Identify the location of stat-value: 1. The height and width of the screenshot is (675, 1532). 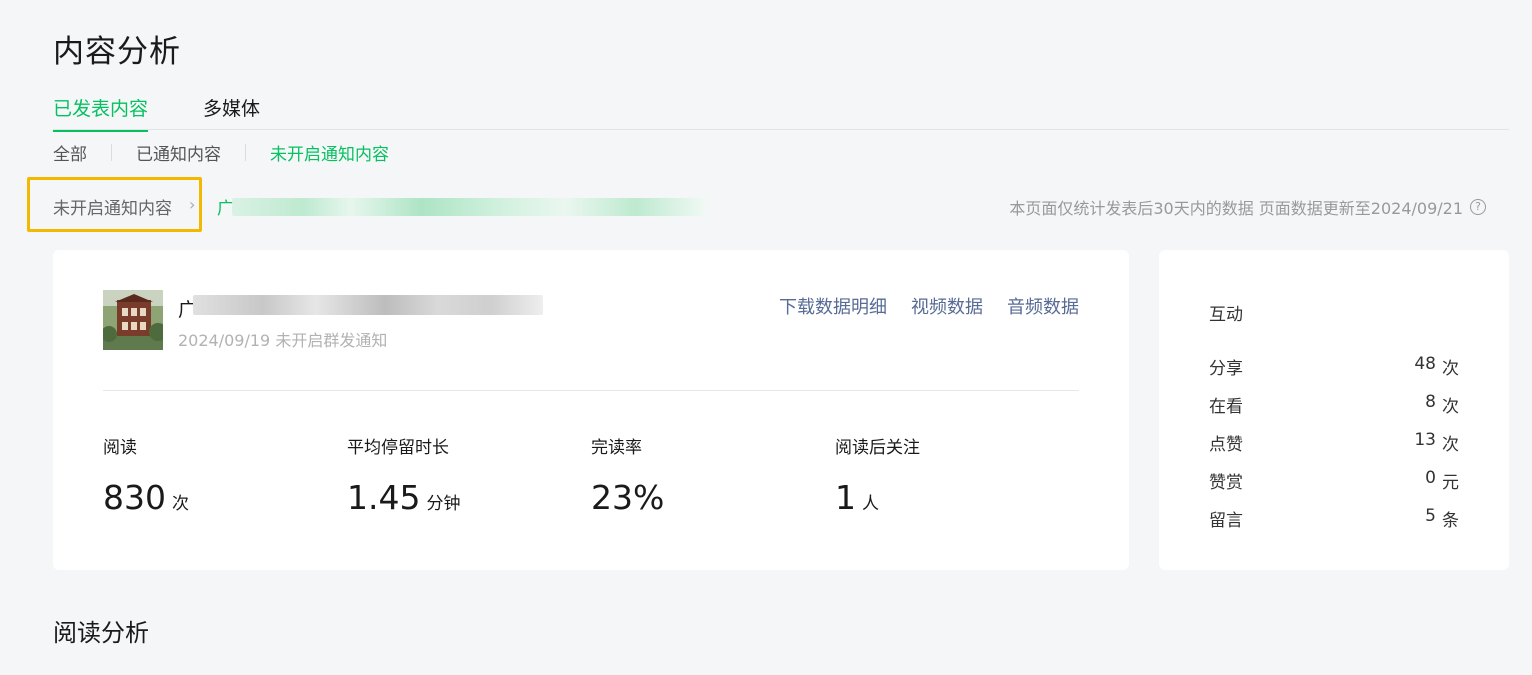
(845, 497).